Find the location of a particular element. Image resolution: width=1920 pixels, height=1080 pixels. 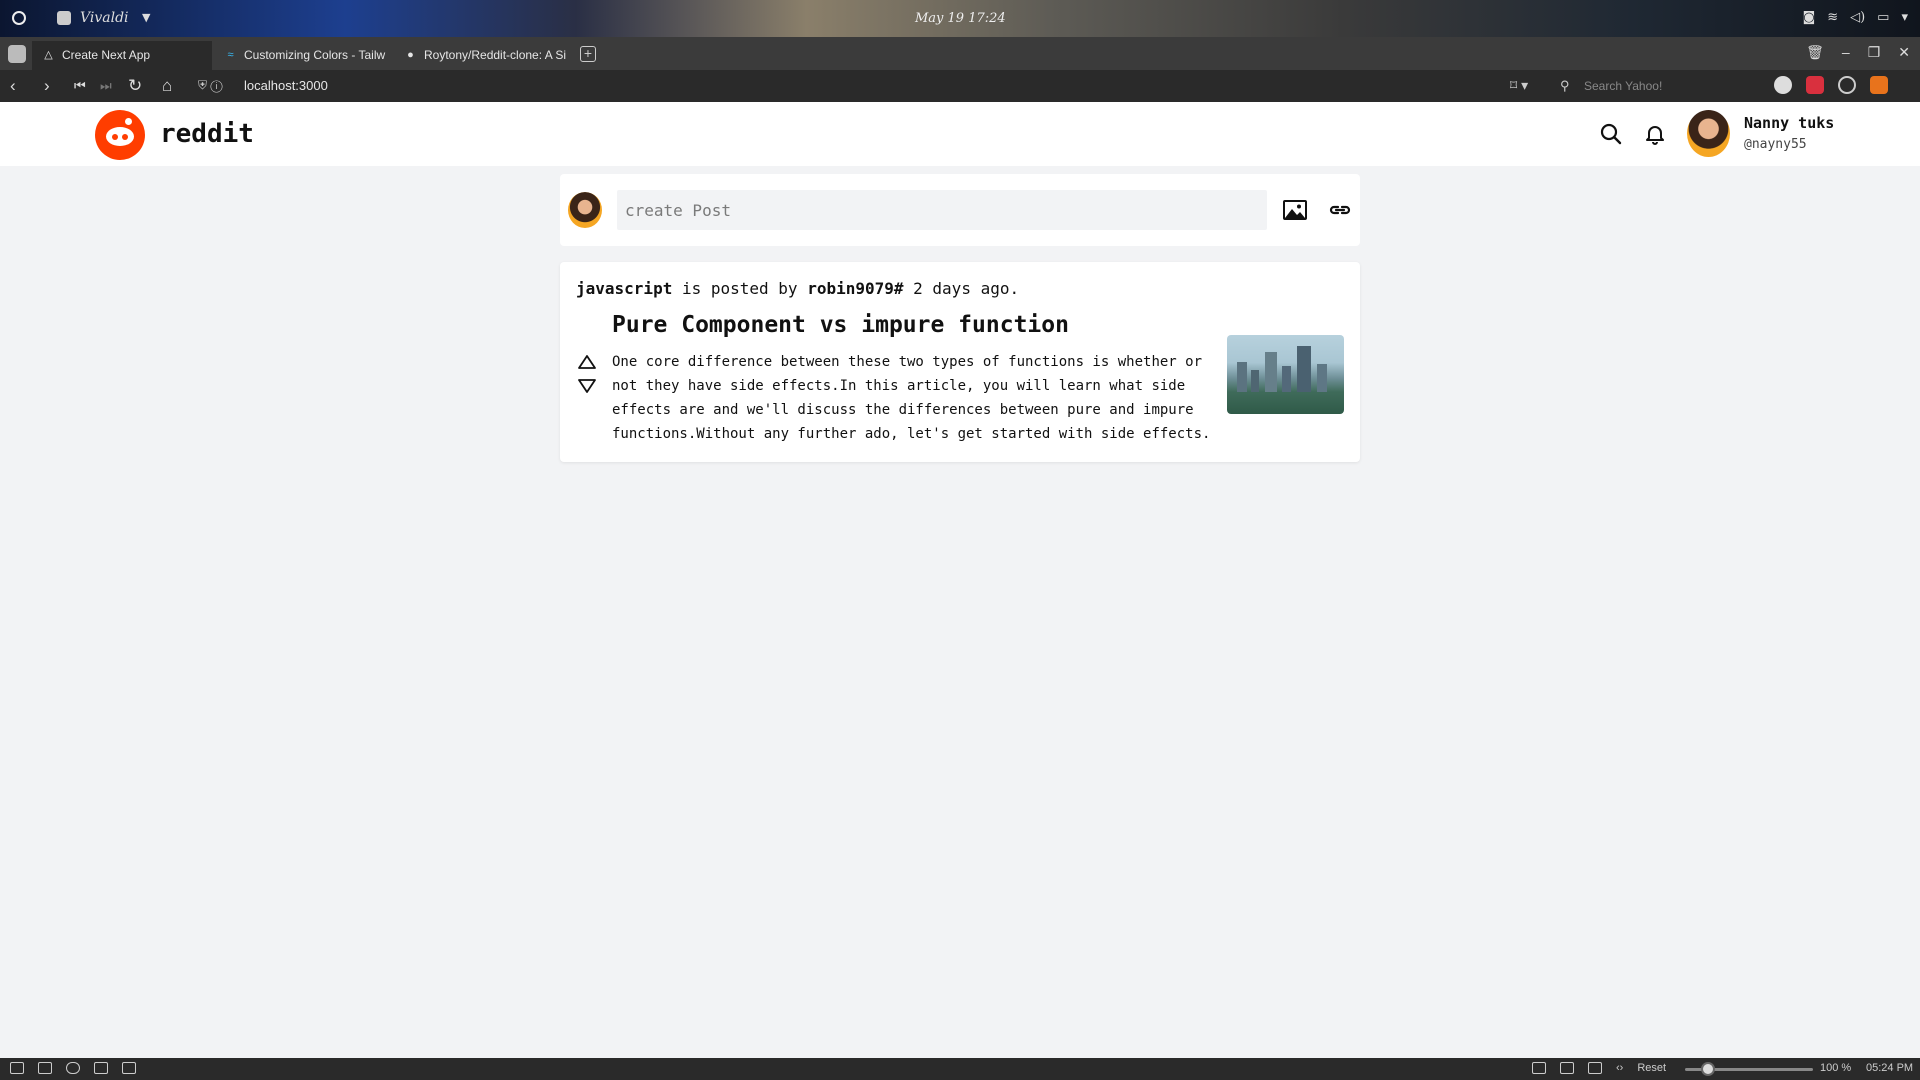

post-author: robin9079# is located at coordinates (855, 288).